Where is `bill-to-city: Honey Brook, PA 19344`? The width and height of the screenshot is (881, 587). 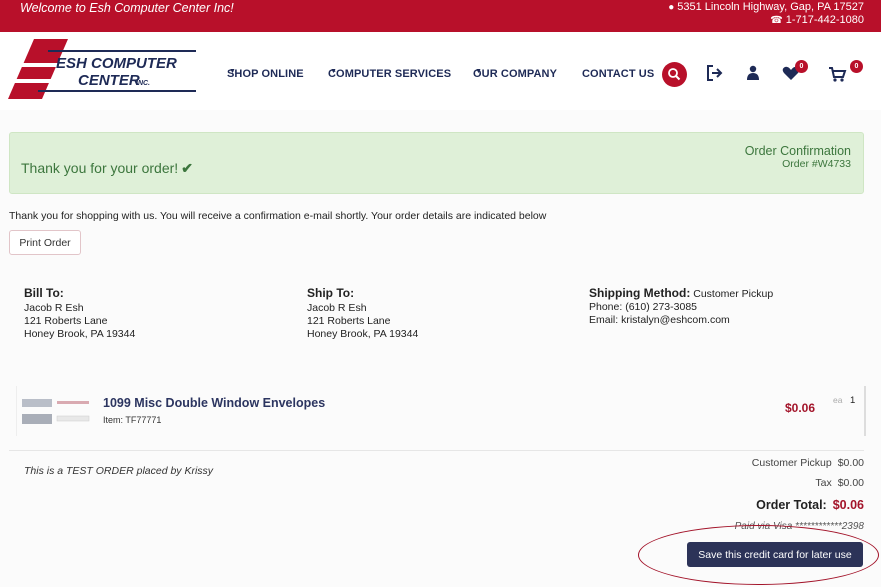 bill-to-city: Honey Brook, PA 19344 is located at coordinates (80, 334).